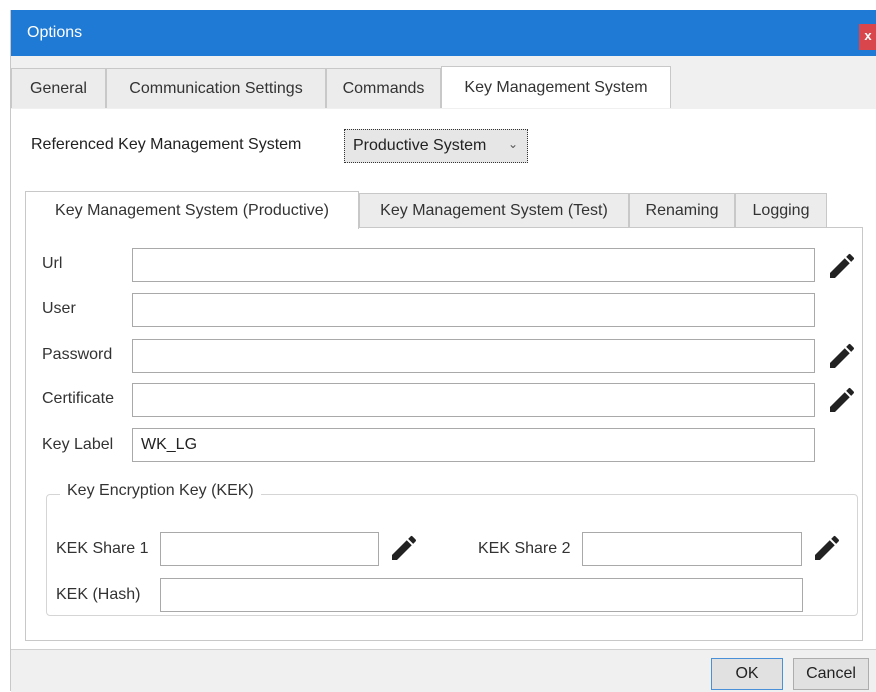 The width and height of the screenshot is (876, 692). Describe the element at coordinates (473, 310) in the screenshot. I see `user-input` at that location.